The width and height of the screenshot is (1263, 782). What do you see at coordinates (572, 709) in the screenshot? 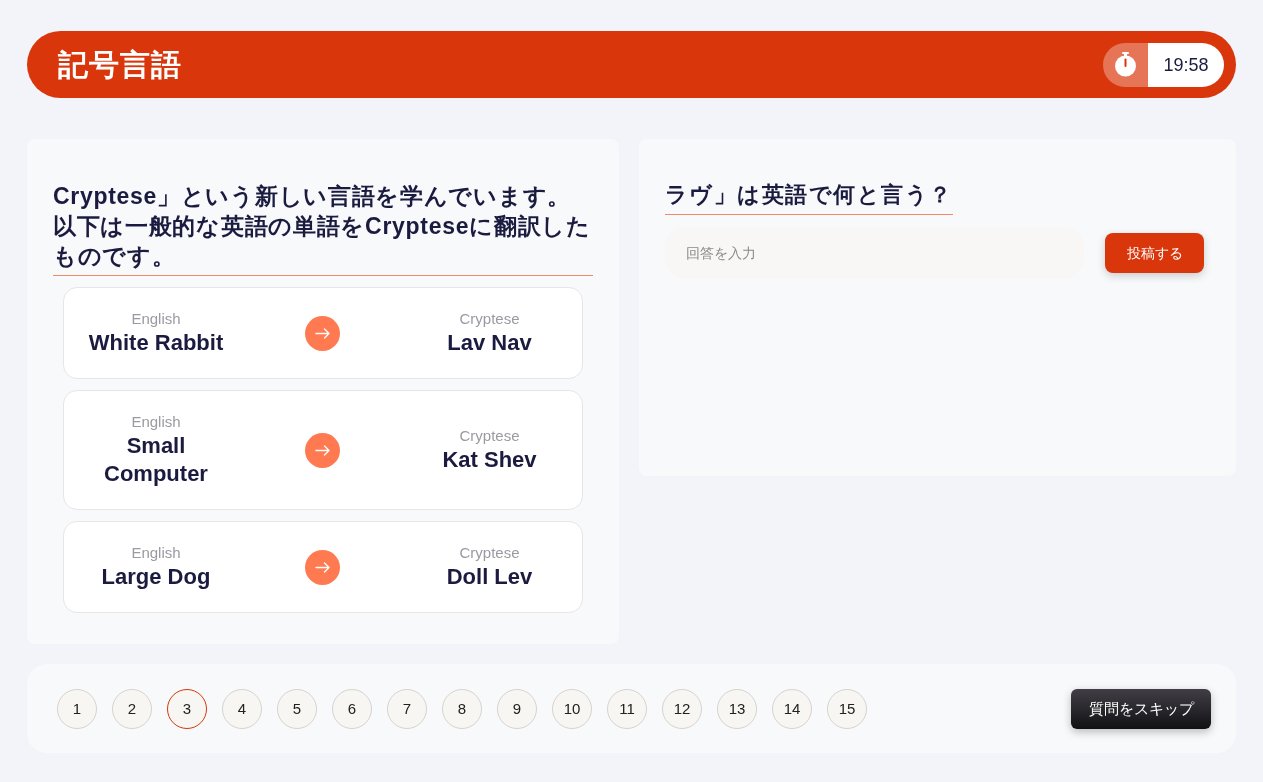
I see `page-number-button: 10` at bounding box center [572, 709].